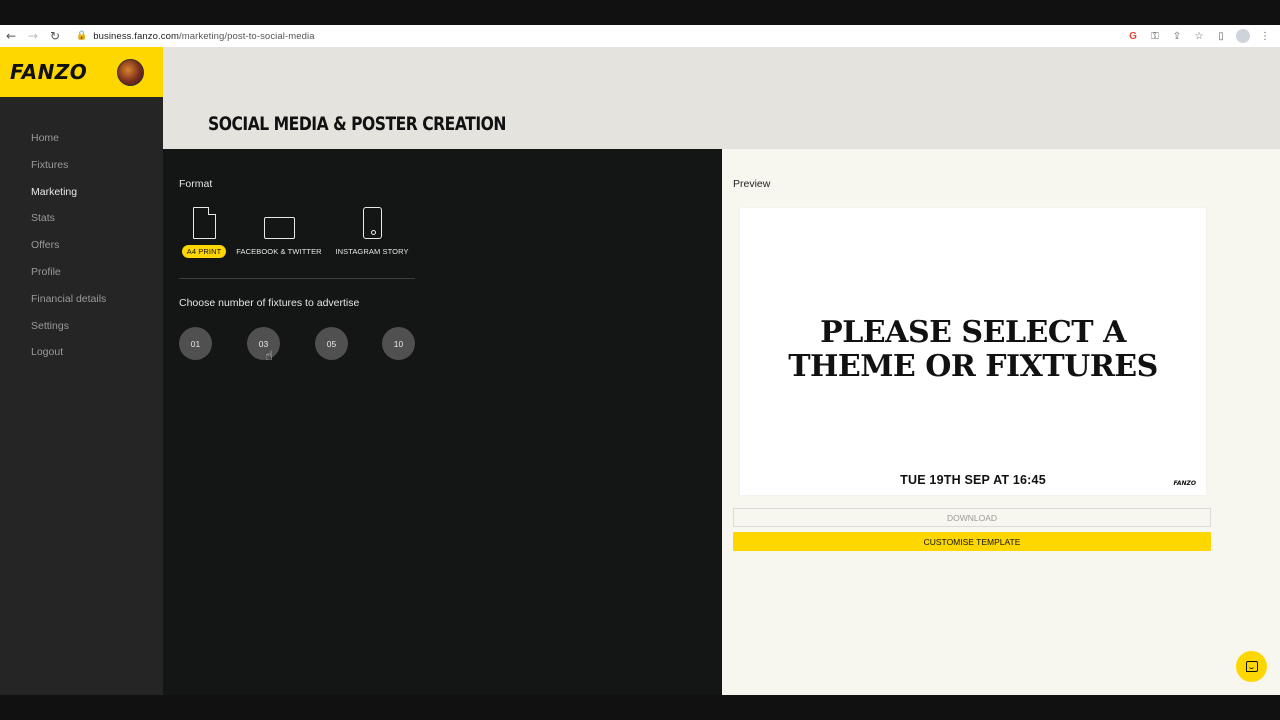 The width and height of the screenshot is (1280, 720). I want to click on format-label-a4-print: A4 PRINT, so click(204, 251).